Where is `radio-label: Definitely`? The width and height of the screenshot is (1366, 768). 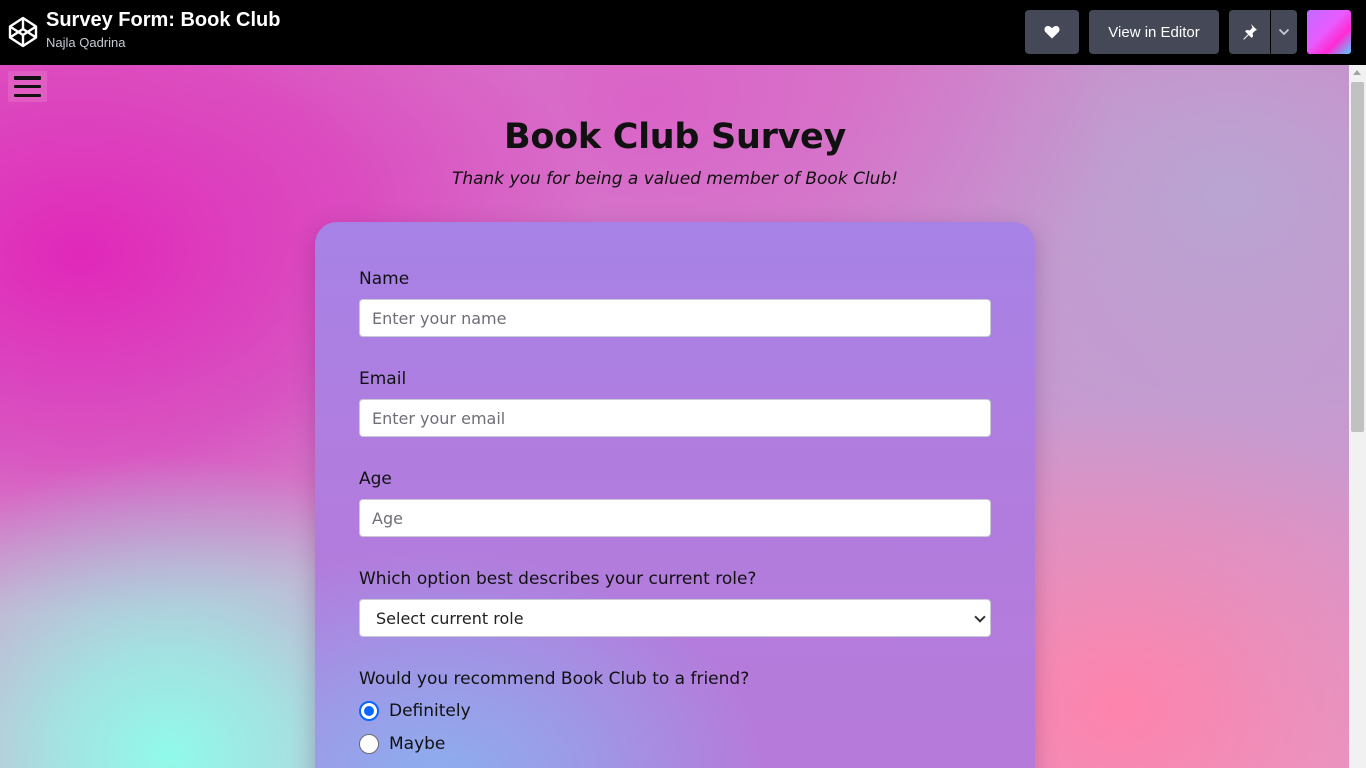 radio-label: Definitely is located at coordinates (430, 711).